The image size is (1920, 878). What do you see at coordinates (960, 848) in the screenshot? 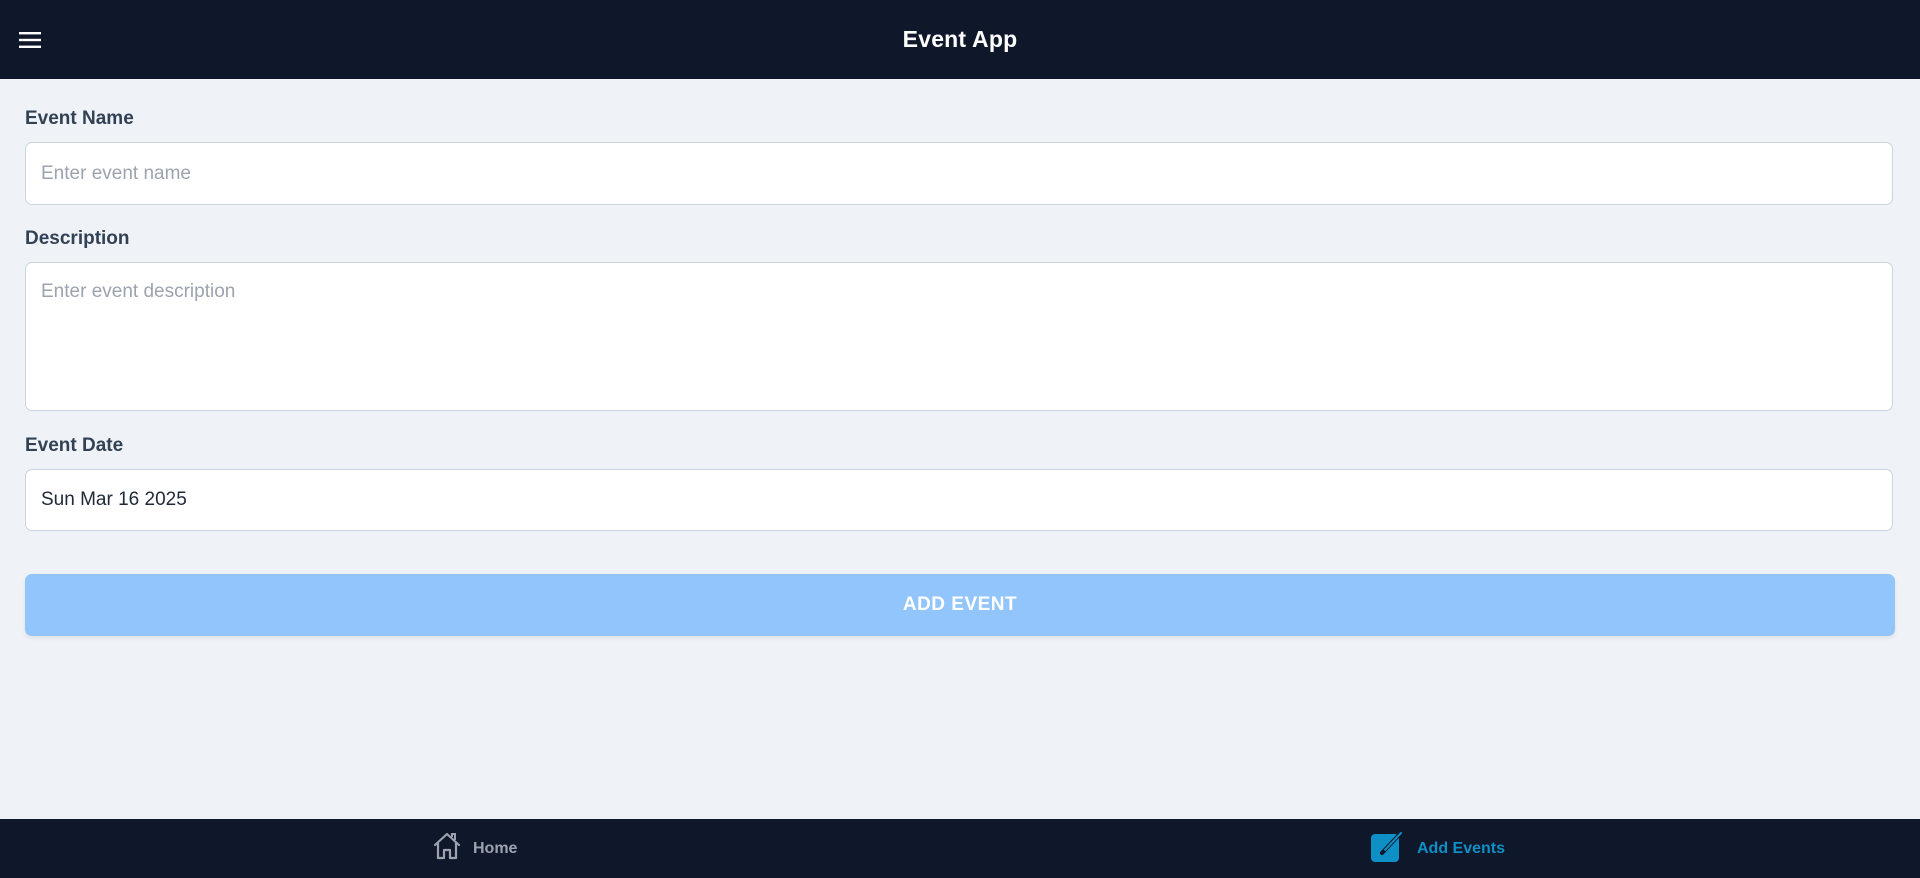
I see `bottom-navigation: Home Add Events` at bounding box center [960, 848].